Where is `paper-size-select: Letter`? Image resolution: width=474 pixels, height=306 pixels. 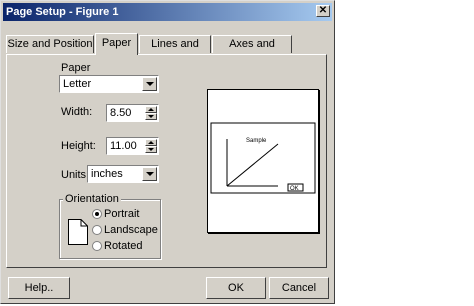 paper-size-select: Letter is located at coordinates (109, 84).